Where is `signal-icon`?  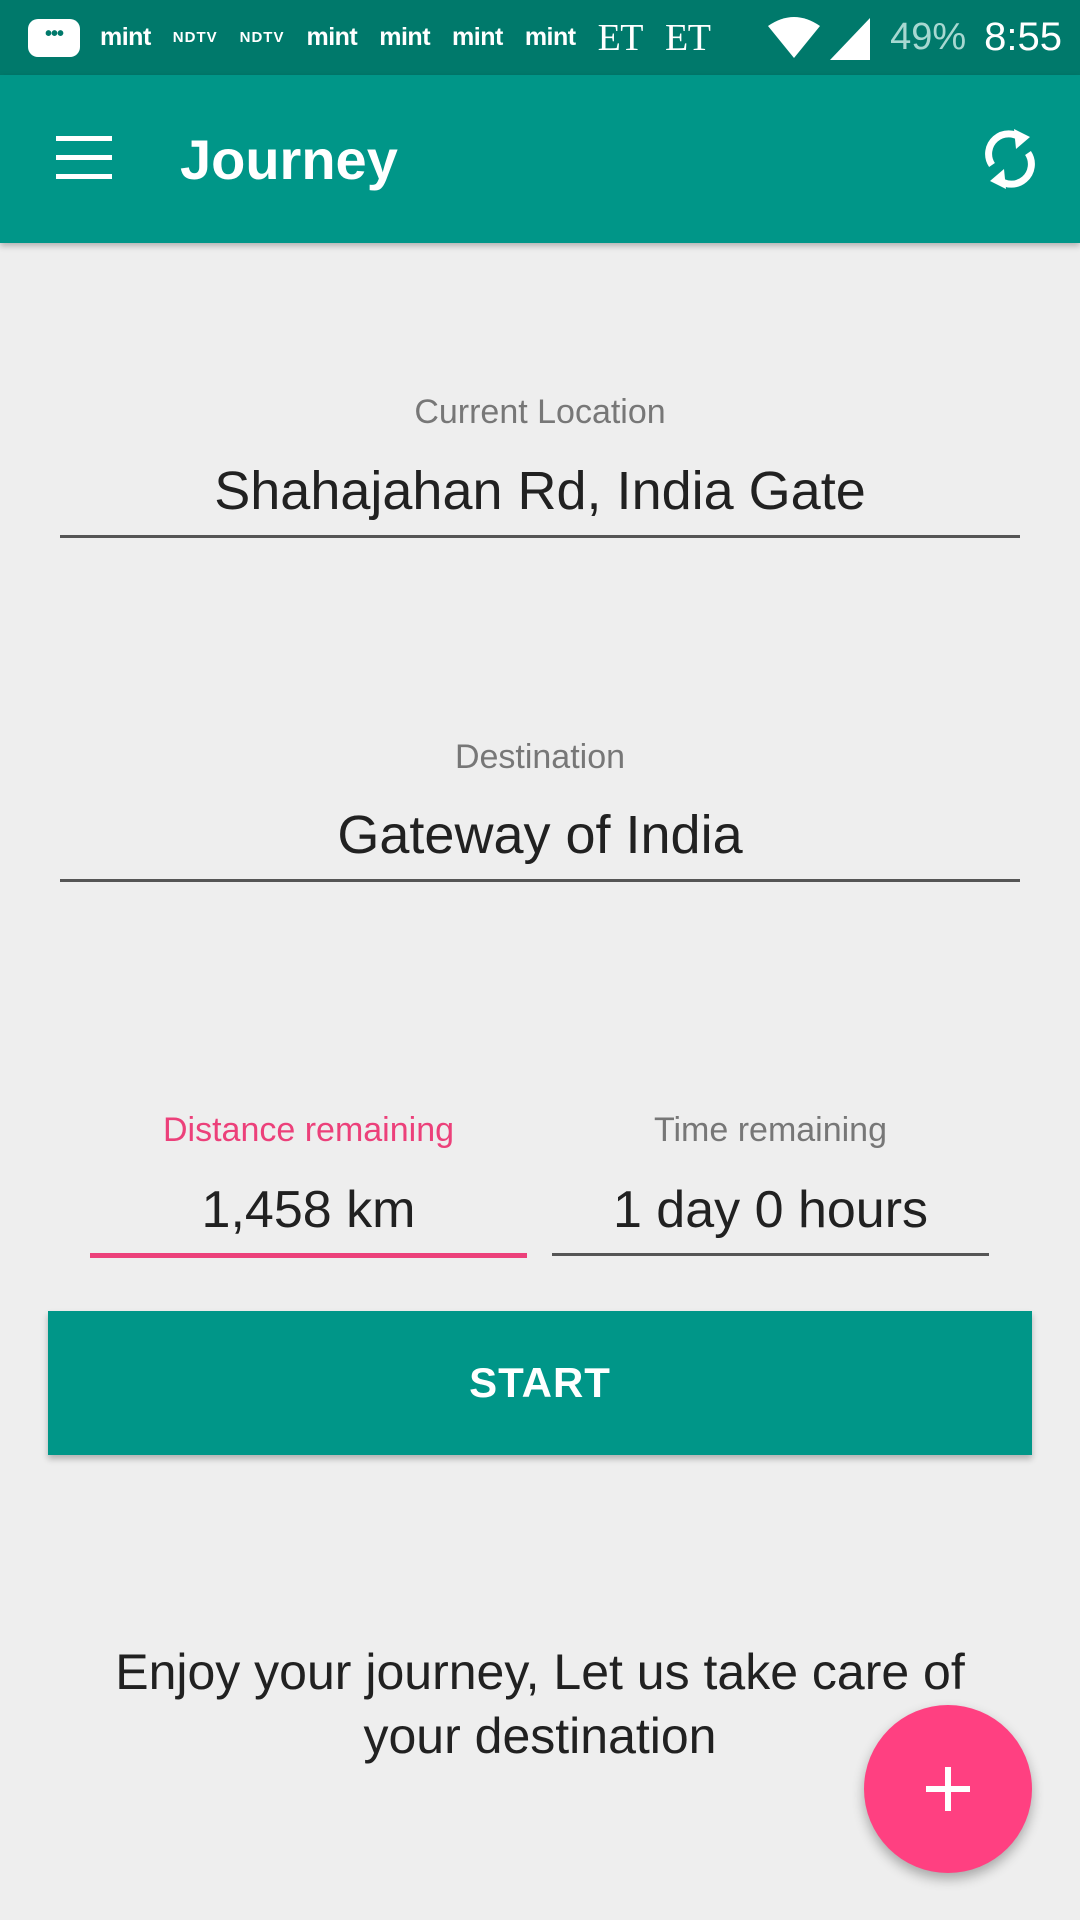
signal-icon is located at coordinates (850, 38).